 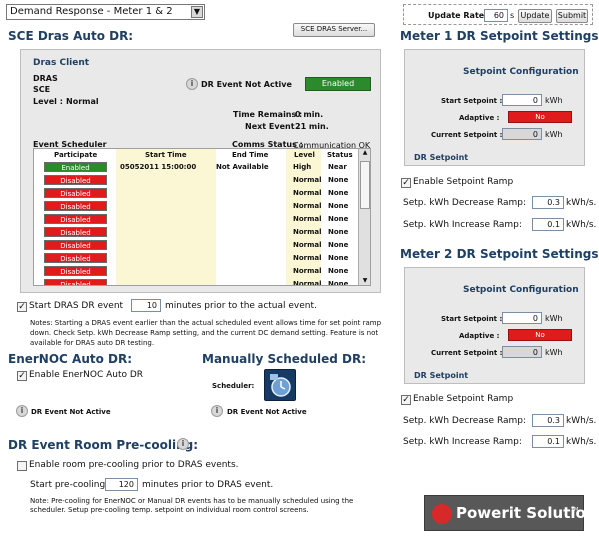 What do you see at coordinates (337, 167) in the screenshot?
I see `status-cell: Near` at bounding box center [337, 167].